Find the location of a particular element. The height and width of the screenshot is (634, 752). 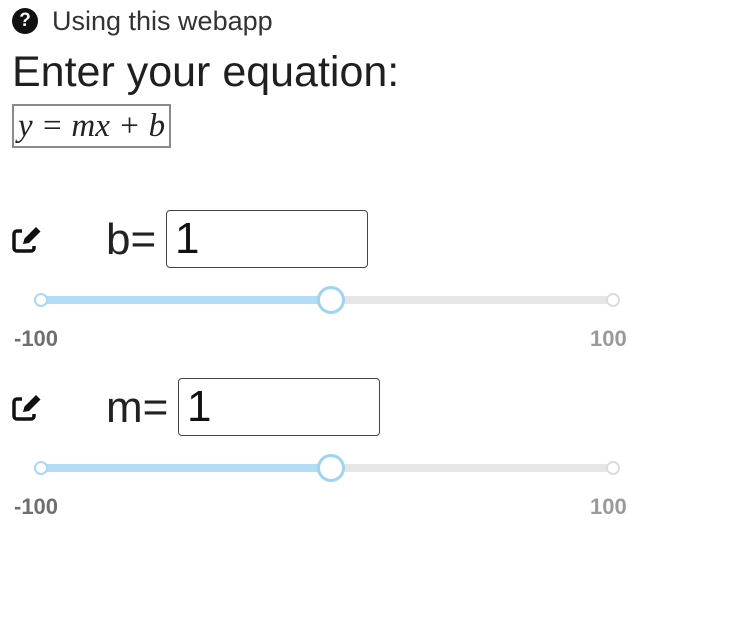

param-input-b is located at coordinates (267, 239).